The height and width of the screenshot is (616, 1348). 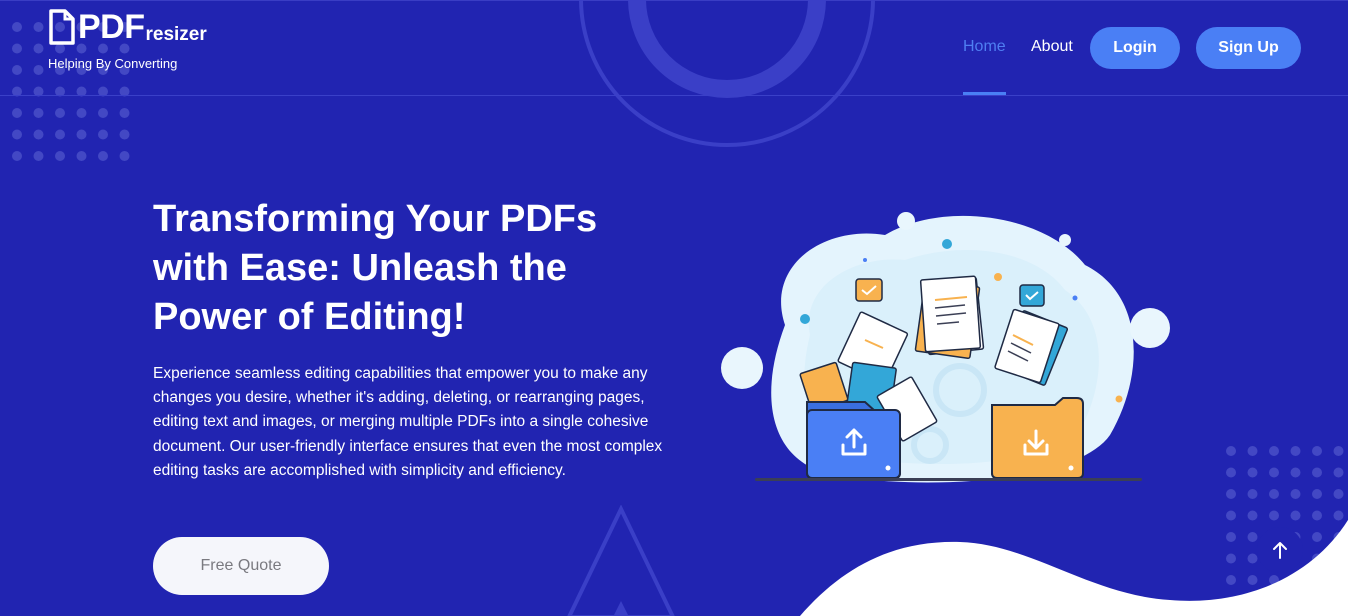 I want to click on bubble-left, so click(x=742, y=368).